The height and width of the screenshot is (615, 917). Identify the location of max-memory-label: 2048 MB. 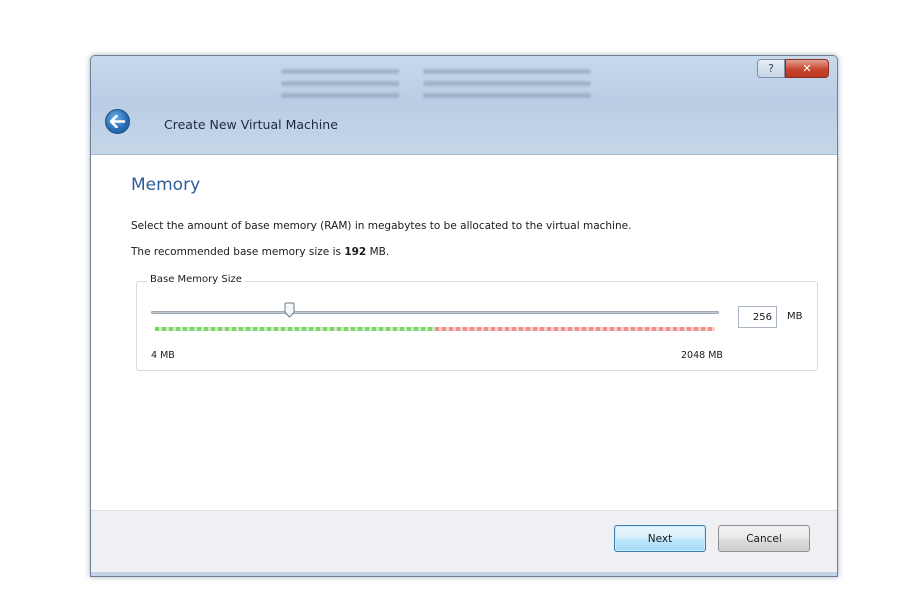
(702, 355).